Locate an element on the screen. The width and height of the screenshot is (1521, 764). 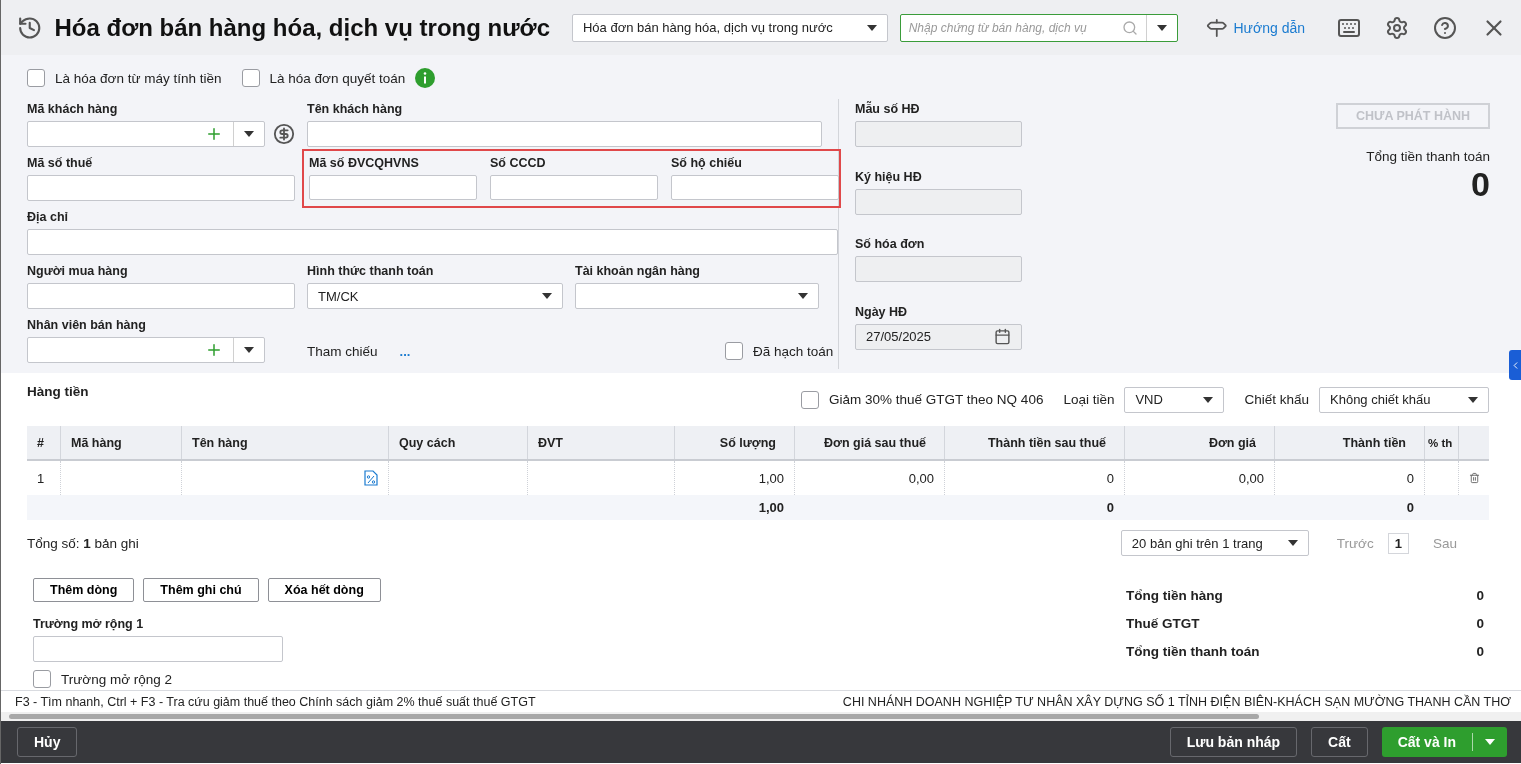
total-label: Tổng tiền thanh toán is located at coordinates (1428, 156).